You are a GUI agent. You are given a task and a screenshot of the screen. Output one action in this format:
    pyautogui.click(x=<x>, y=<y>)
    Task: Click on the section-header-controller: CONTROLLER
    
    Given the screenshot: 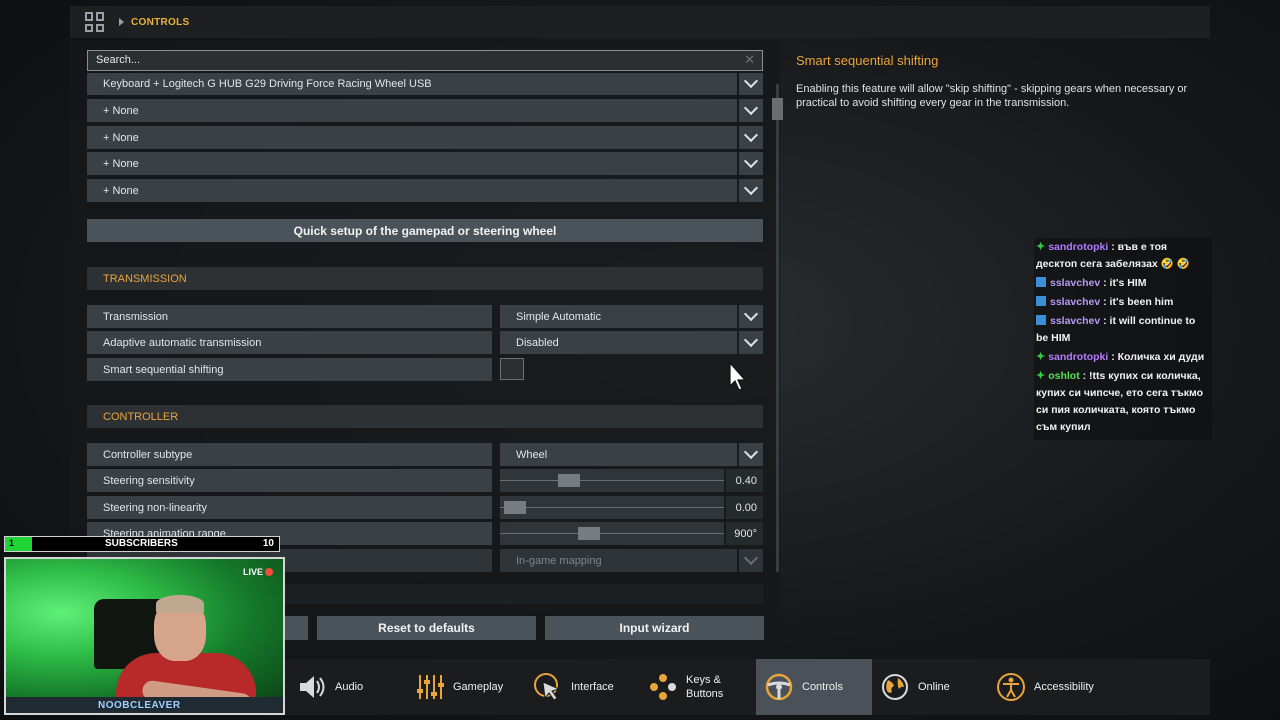 What is the action you would take?
    pyautogui.click(x=425, y=416)
    